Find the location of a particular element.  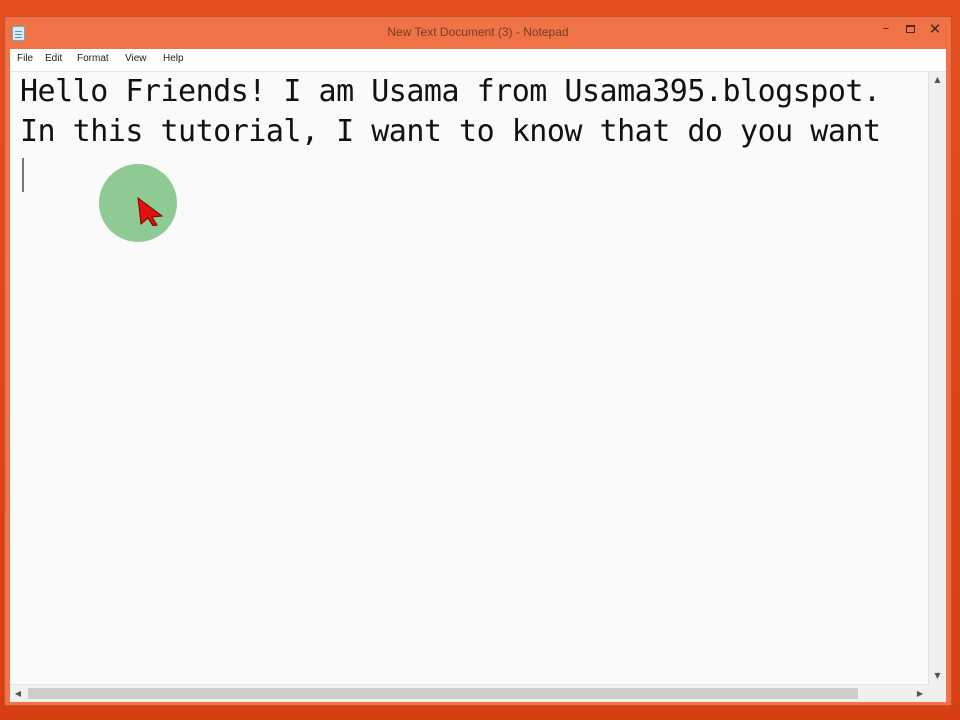

scroll-left-arrow-icon: ◀ is located at coordinates (18, 693).